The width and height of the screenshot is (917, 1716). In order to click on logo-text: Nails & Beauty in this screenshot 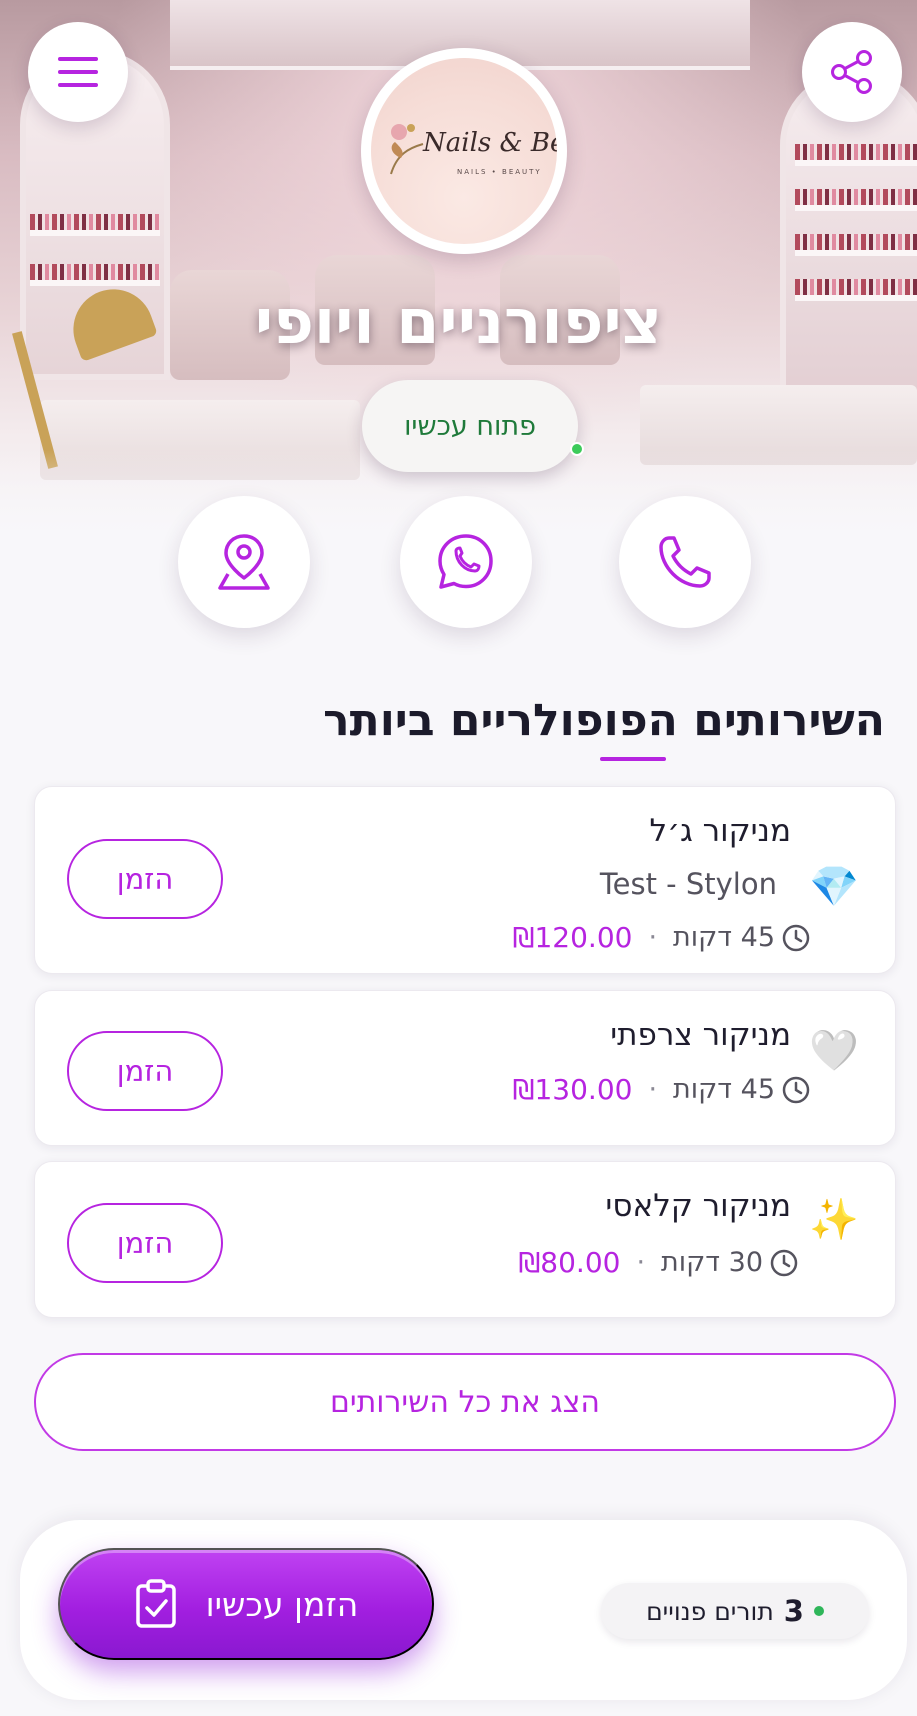, I will do `click(490, 143)`.